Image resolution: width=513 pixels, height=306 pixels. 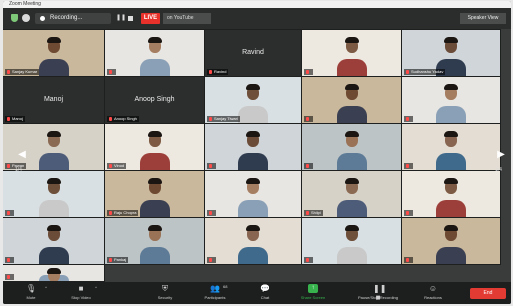 I want to click on participant-center-name: Ravind, so click(x=253, y=52).